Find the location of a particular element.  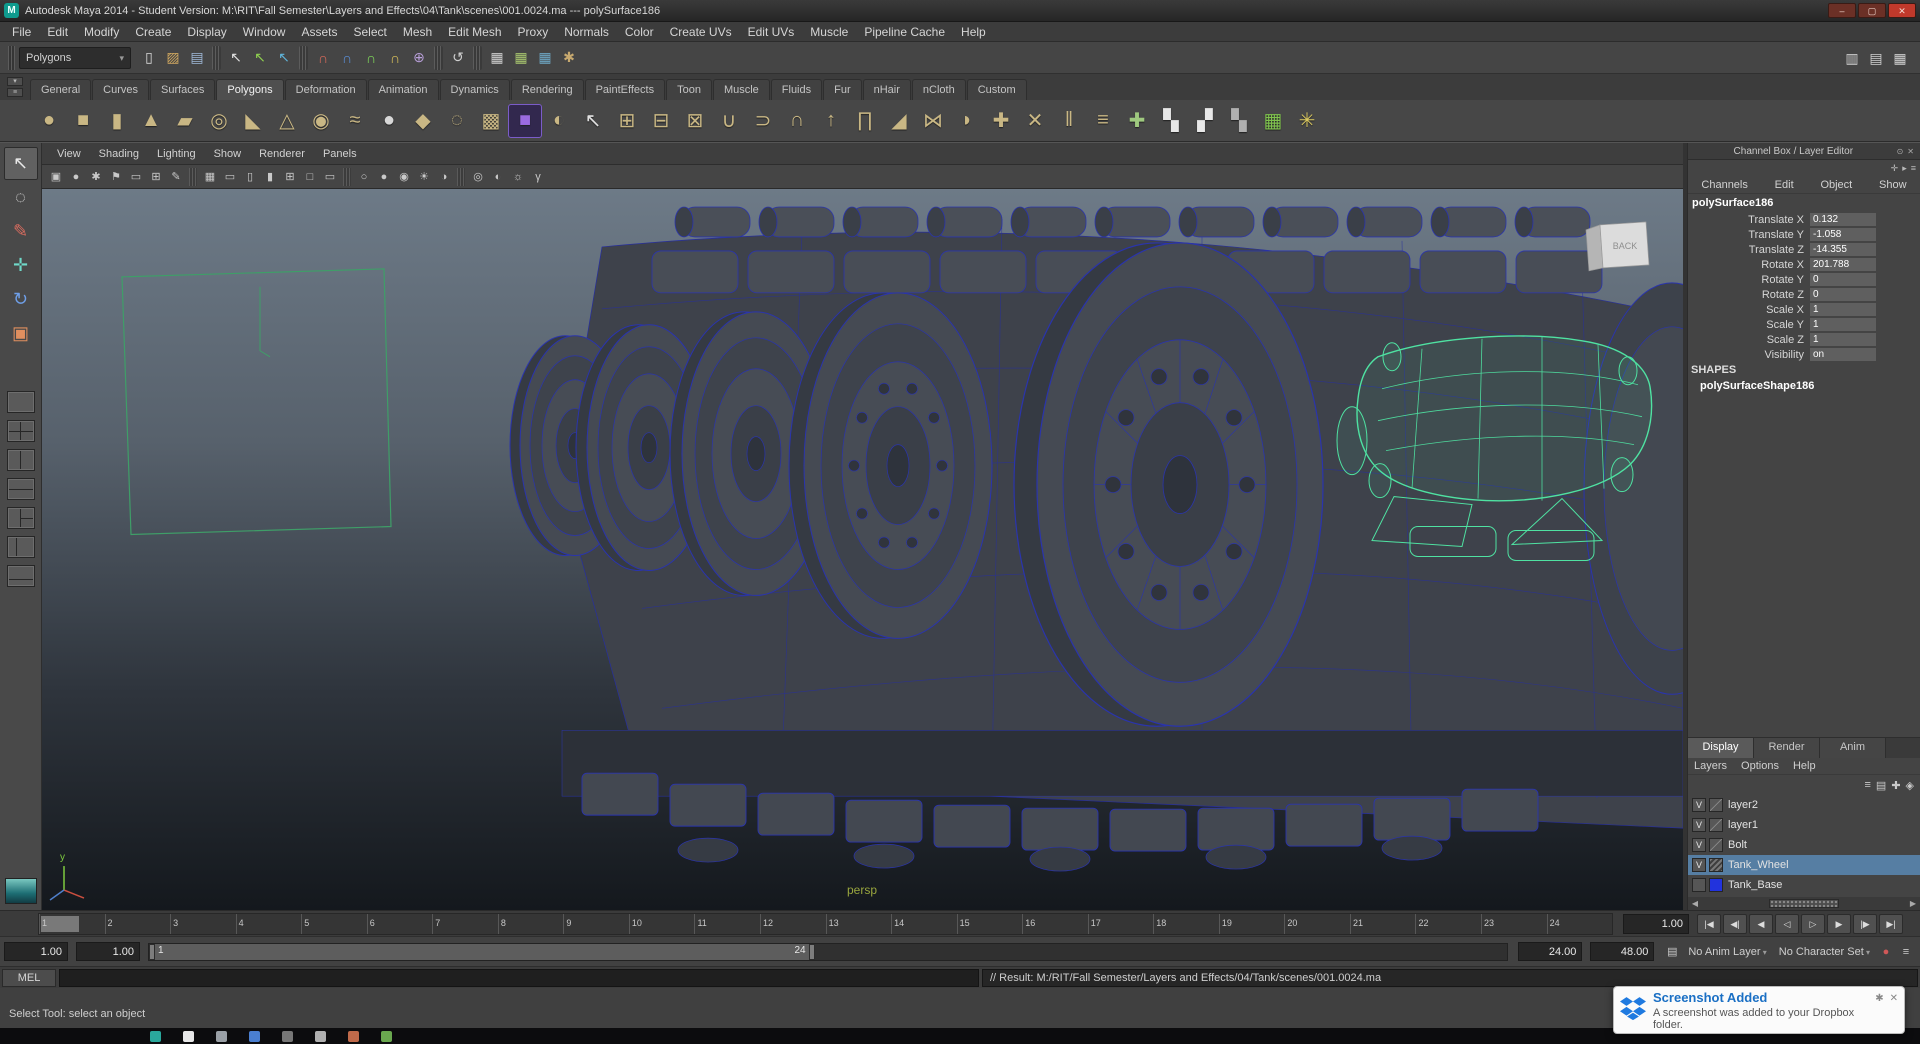

scale-tool: ▣ is located at coordinates (21, 333).